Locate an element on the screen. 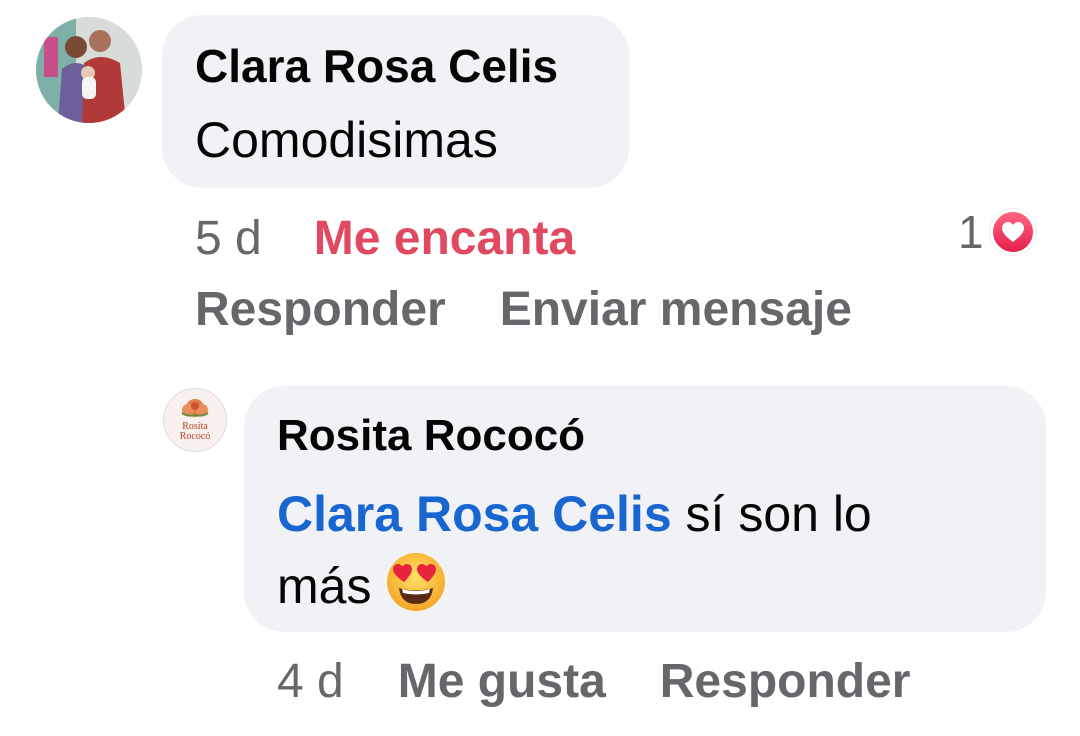 The image size is (1080, 736). comment-actions: Responder Enviar mensaje is located at coordinates (523, 310).